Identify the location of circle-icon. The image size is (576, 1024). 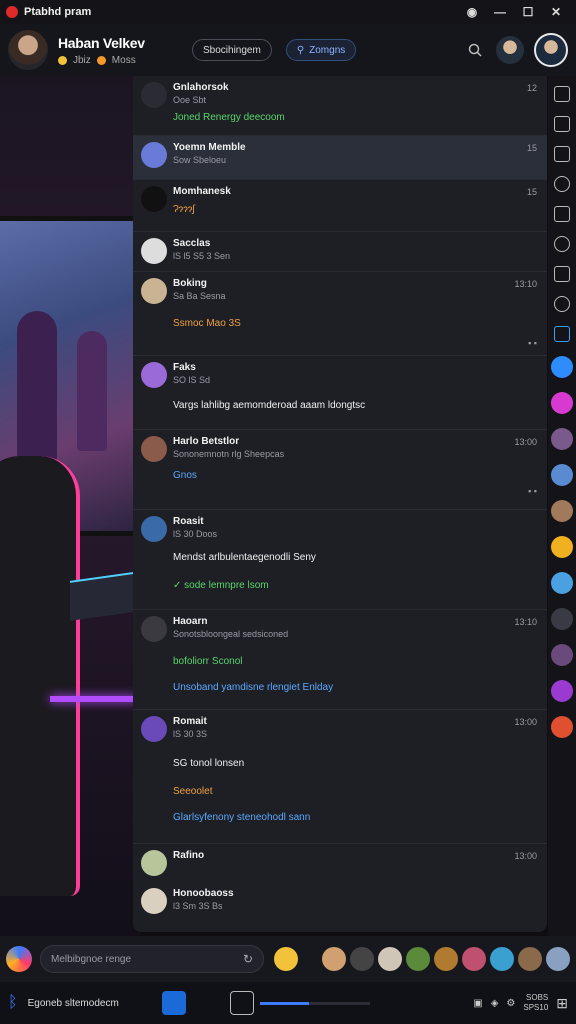
(562, 244).